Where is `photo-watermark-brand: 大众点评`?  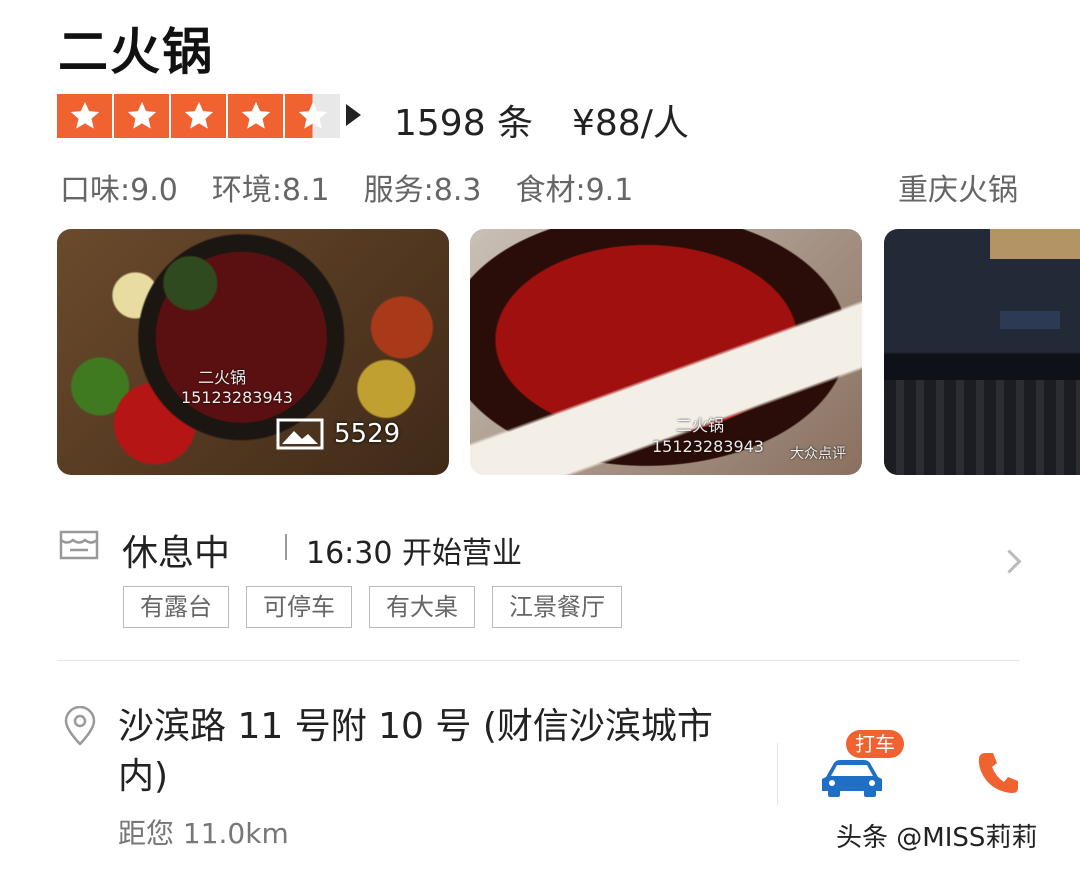
photo-watermark-brand: 大众点评 is located at coordinates (818, 454).